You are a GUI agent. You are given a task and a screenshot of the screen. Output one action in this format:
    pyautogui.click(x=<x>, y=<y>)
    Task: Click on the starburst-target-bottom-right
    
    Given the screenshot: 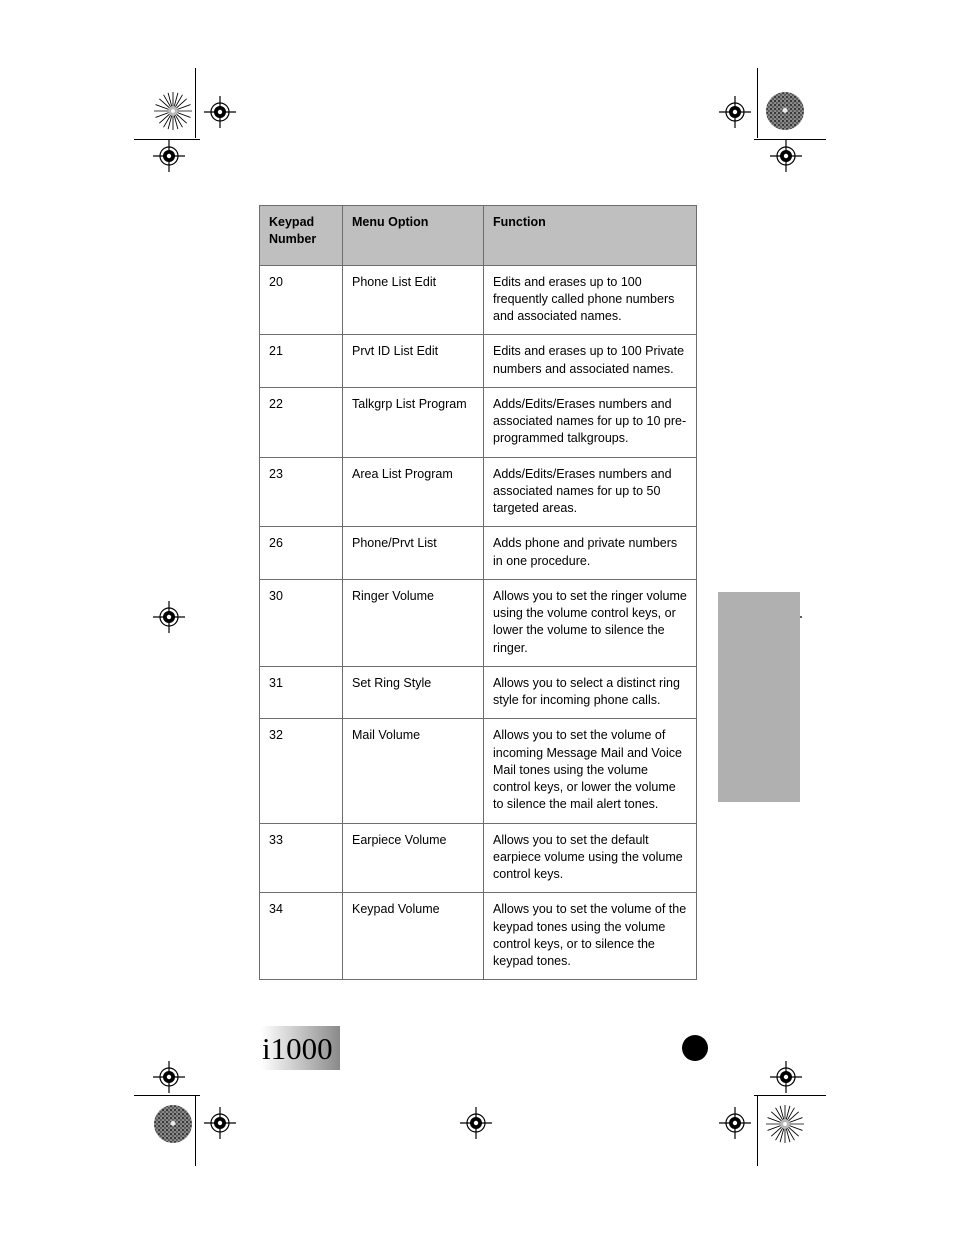 What is the action you would take?
    pyautogui.click(x=785, y=1124)
    